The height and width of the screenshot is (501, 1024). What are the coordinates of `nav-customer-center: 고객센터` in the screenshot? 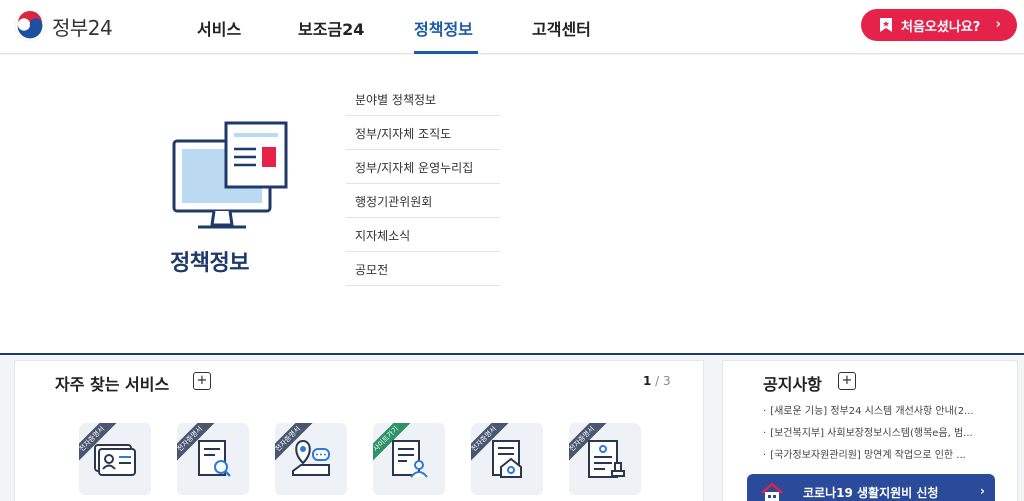 It's located at (561, 28).